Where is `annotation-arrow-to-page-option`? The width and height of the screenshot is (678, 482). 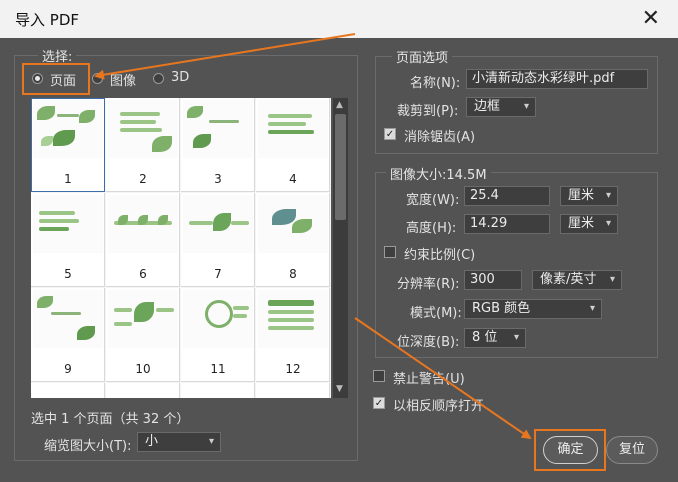
annotation-arrow-to-page-option is located at coordinates (225, 56).